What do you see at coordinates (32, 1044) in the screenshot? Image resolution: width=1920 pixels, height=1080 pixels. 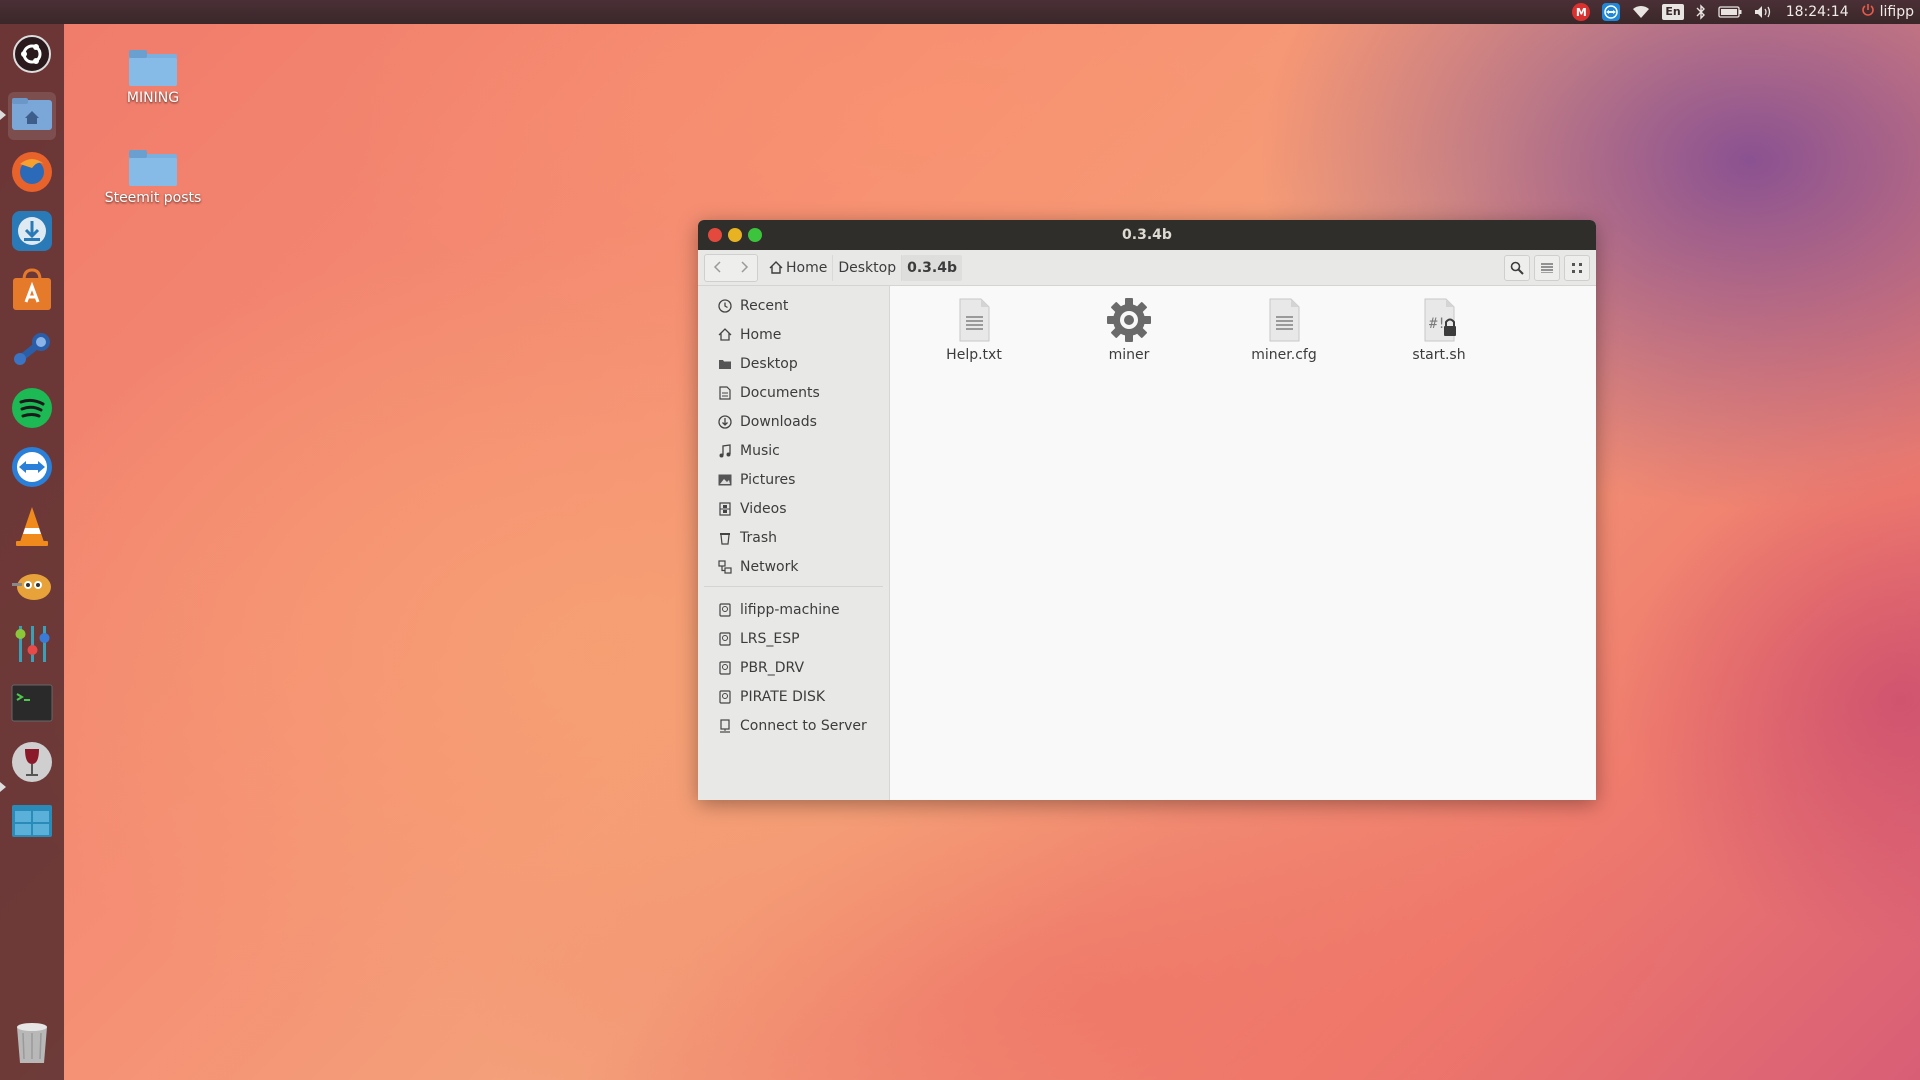 I see `launcher-trash` at bounding box center [32, 1044].